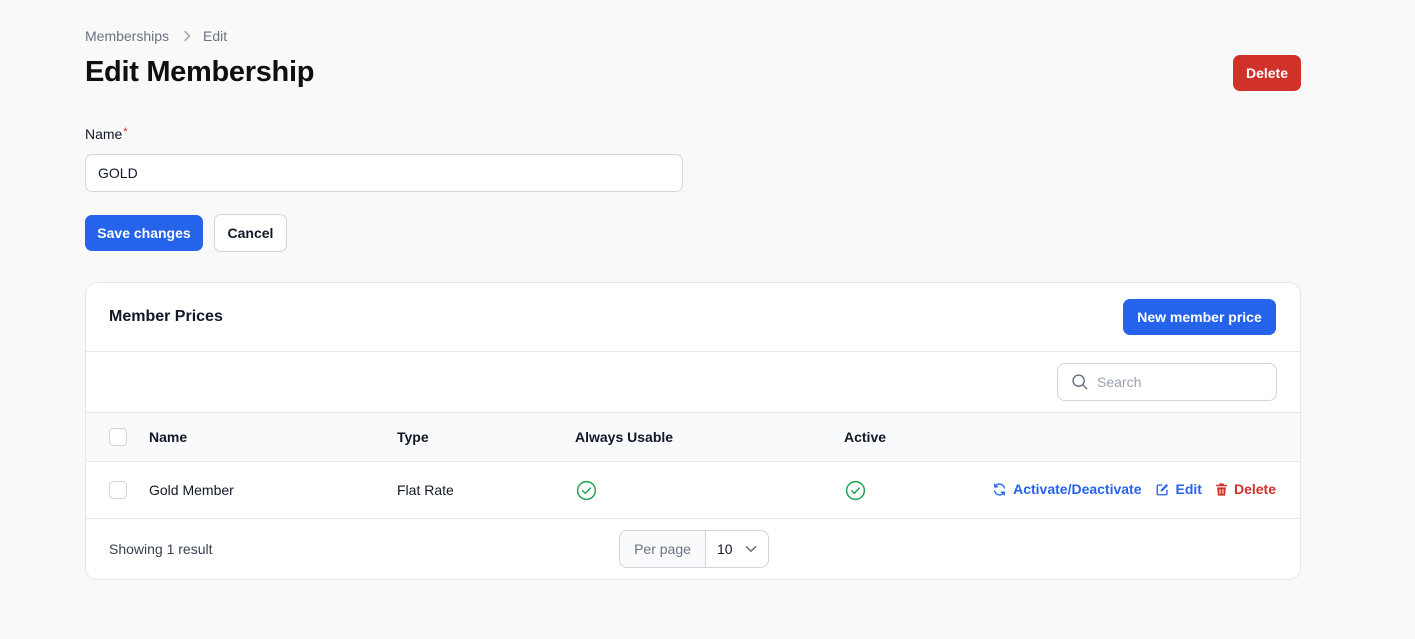  What do you see at coordinates (127, 36) in the screenshot?
I see `breadcrumb-memberships: Memberships` at bounding box center [127, 36].